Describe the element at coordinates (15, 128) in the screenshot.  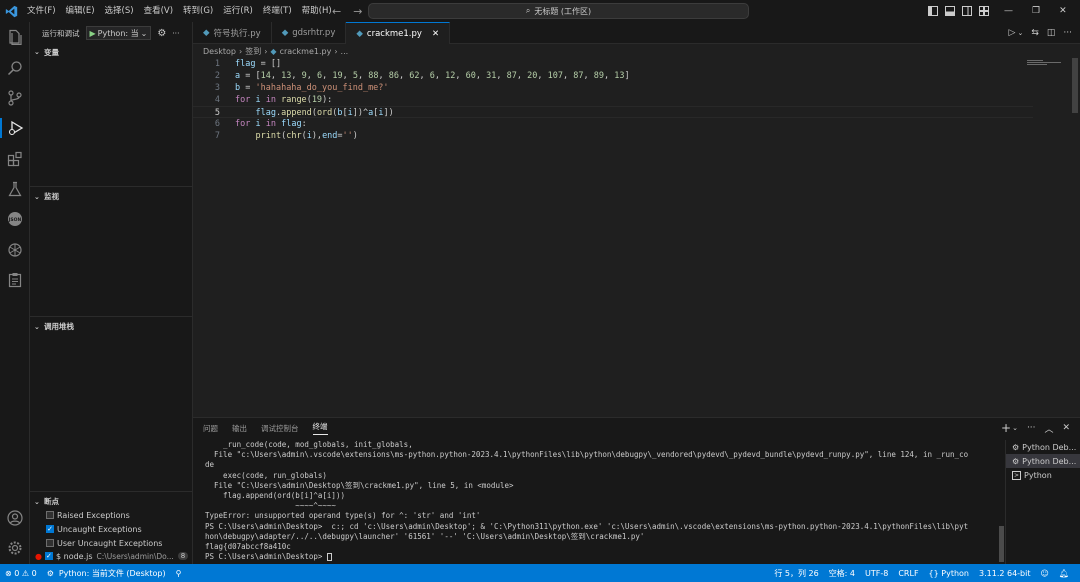
I see `run-debug-icon` at that location.